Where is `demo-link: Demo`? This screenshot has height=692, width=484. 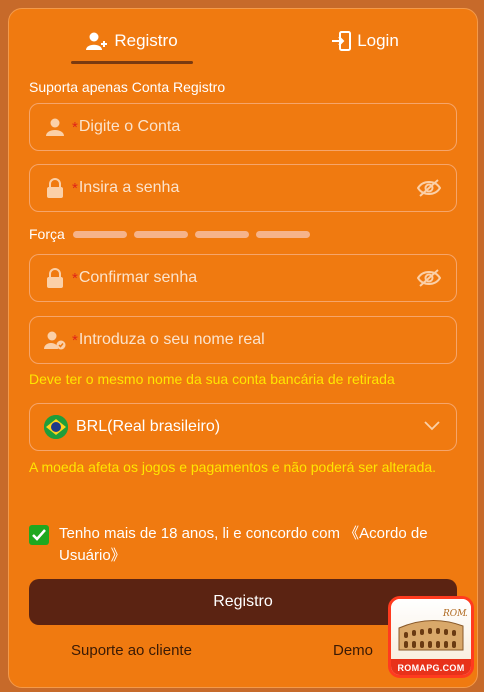
demo-link: Demo is located at coordinates (353, 650).